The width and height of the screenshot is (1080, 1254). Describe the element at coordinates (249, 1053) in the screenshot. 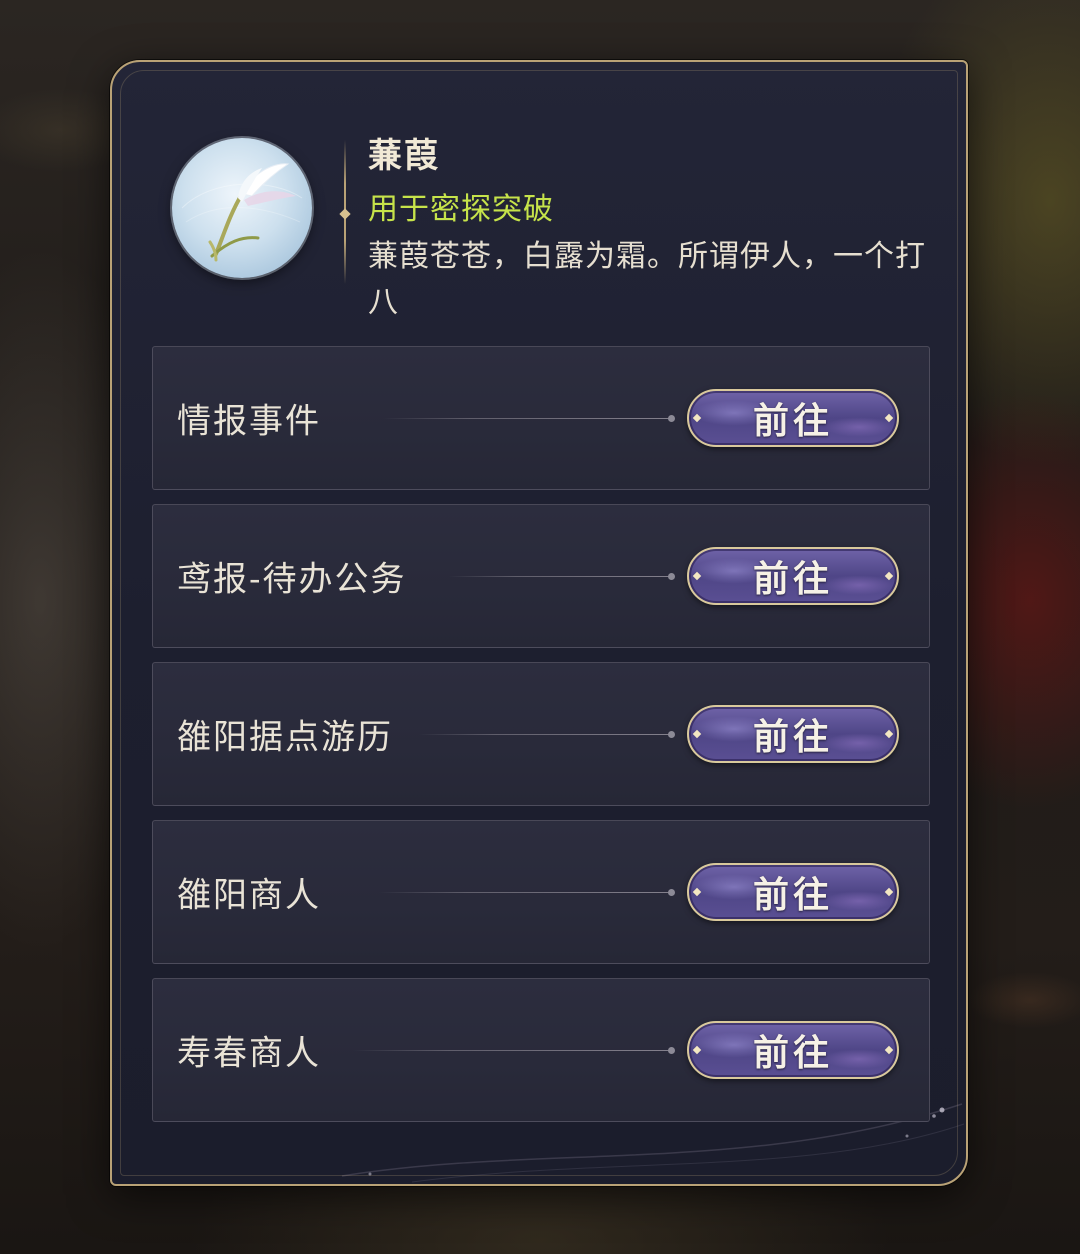

I see `source-label: 寿春商人` at that location.